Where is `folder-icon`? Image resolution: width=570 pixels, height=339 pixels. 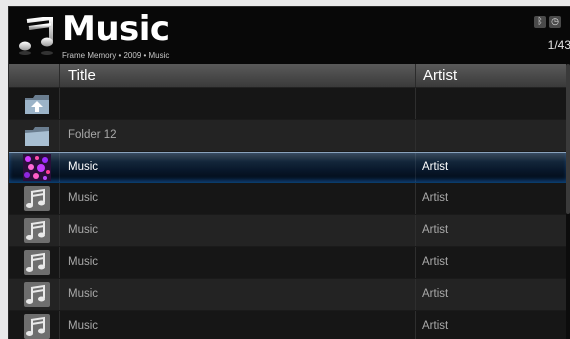 folder-icon is located at coordinates (37, 136).